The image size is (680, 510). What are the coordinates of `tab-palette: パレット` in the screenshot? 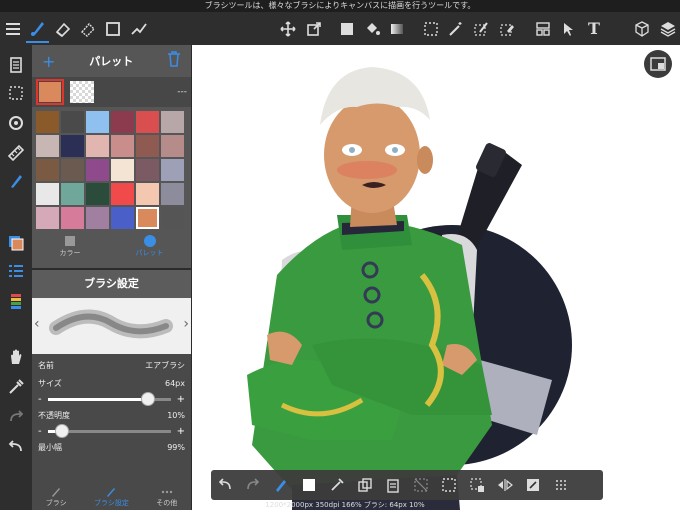 It's located at (150, 246).